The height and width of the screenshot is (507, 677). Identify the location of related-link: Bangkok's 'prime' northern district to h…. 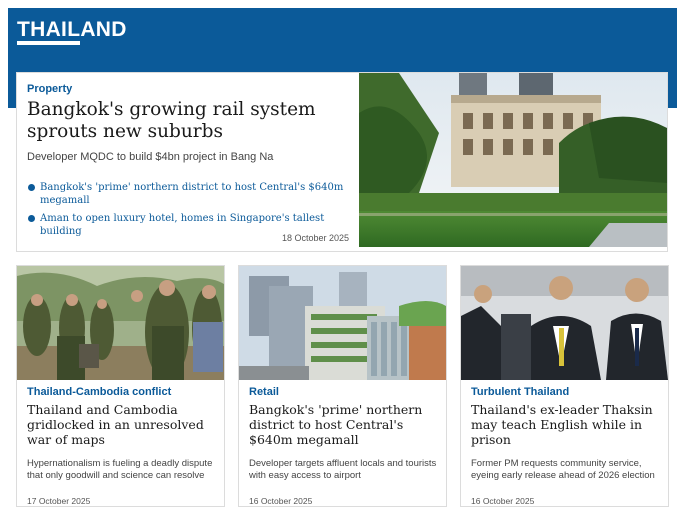
(192, 194).